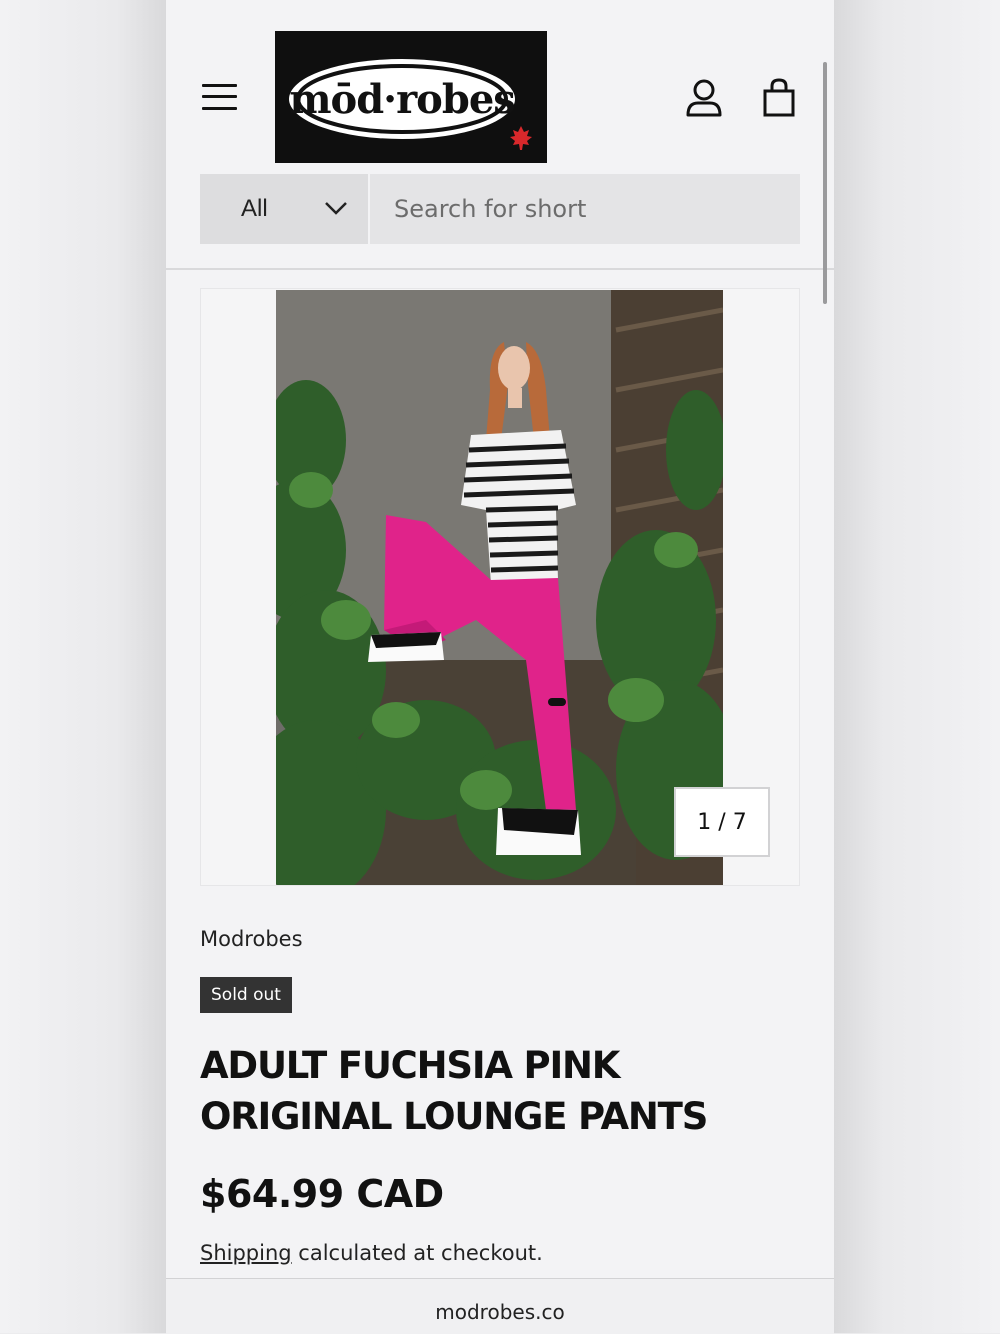  What do you see at coordinates (322, 1194) in the screenshot?
I see `product-price: $64.99 CAD` at bounding box center [322, 1194].